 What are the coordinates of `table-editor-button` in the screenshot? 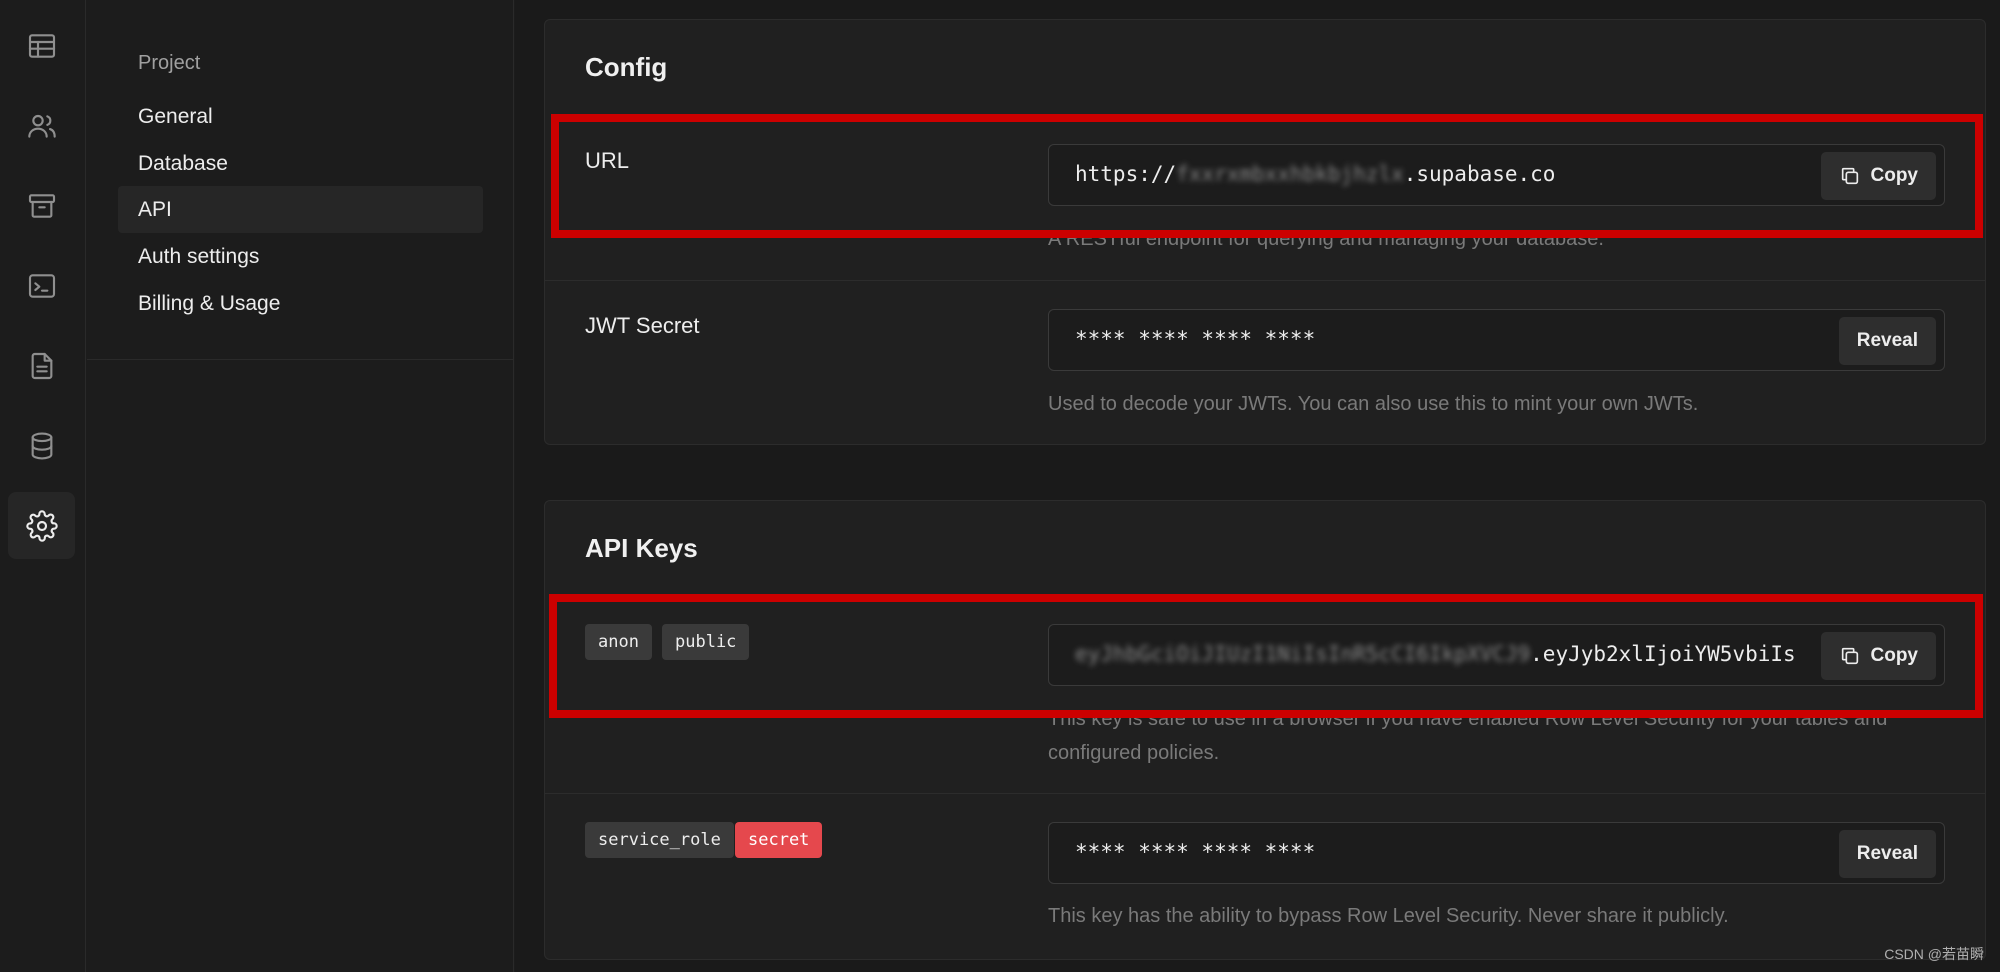 It's located at (41, 45).